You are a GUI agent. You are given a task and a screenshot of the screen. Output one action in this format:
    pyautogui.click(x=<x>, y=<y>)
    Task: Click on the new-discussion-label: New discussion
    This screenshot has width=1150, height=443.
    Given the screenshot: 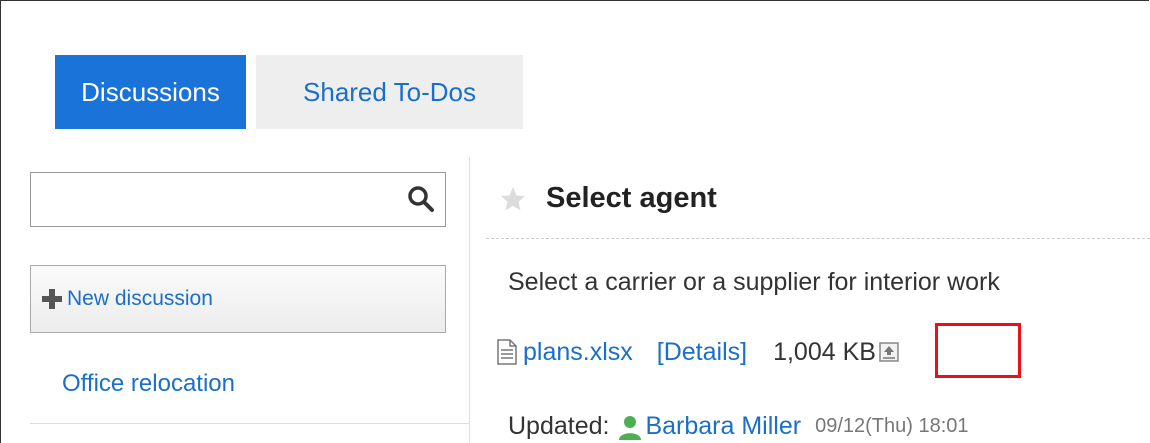 What is the action you would take?
    pyautogui.click(x=140, y=298)
    